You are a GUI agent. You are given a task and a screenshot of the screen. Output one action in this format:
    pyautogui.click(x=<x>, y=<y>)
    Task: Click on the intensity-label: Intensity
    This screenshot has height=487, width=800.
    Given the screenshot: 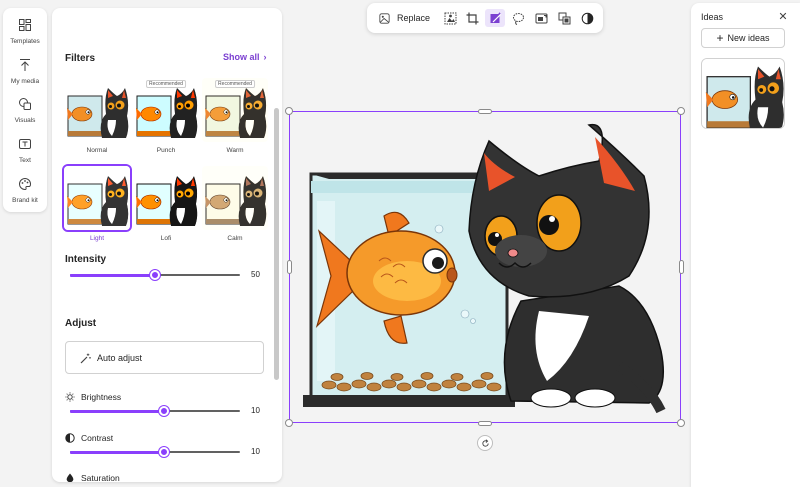 What is the action you would take?
    pyautogui.click(x=86, y=259)
    